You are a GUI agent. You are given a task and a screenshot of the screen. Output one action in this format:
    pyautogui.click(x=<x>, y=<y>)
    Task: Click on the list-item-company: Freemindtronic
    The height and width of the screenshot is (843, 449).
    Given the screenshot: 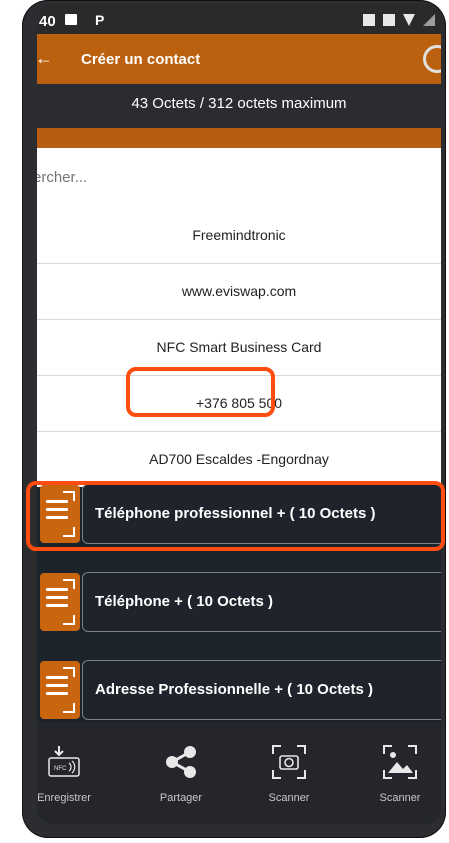 What is the action you would take?
    pyautogui.click(x=239, y=236)
    